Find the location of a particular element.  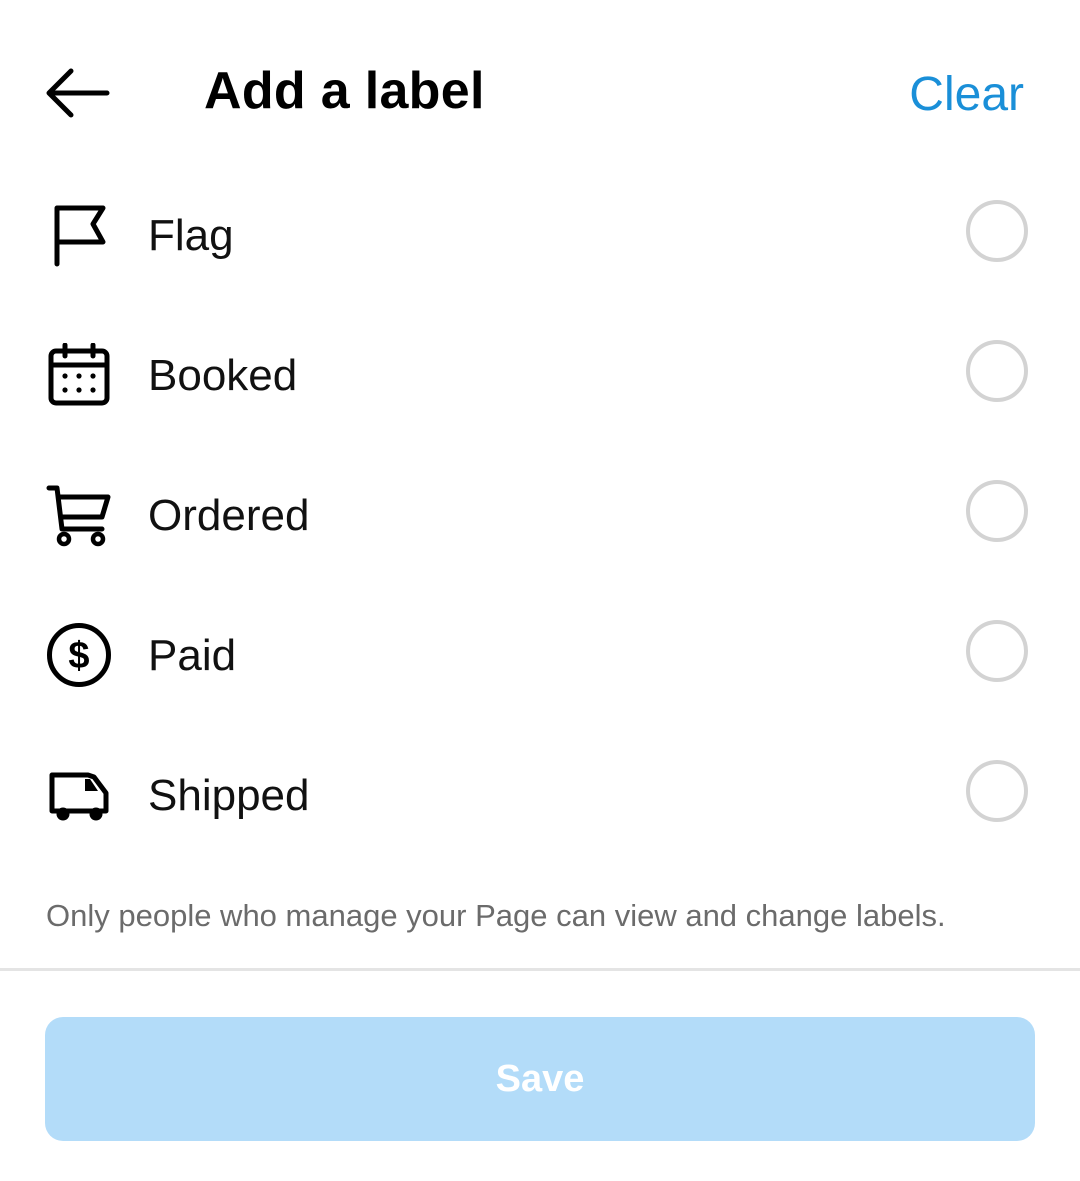

clear-button: Clear is located at coordinates (966, 95).